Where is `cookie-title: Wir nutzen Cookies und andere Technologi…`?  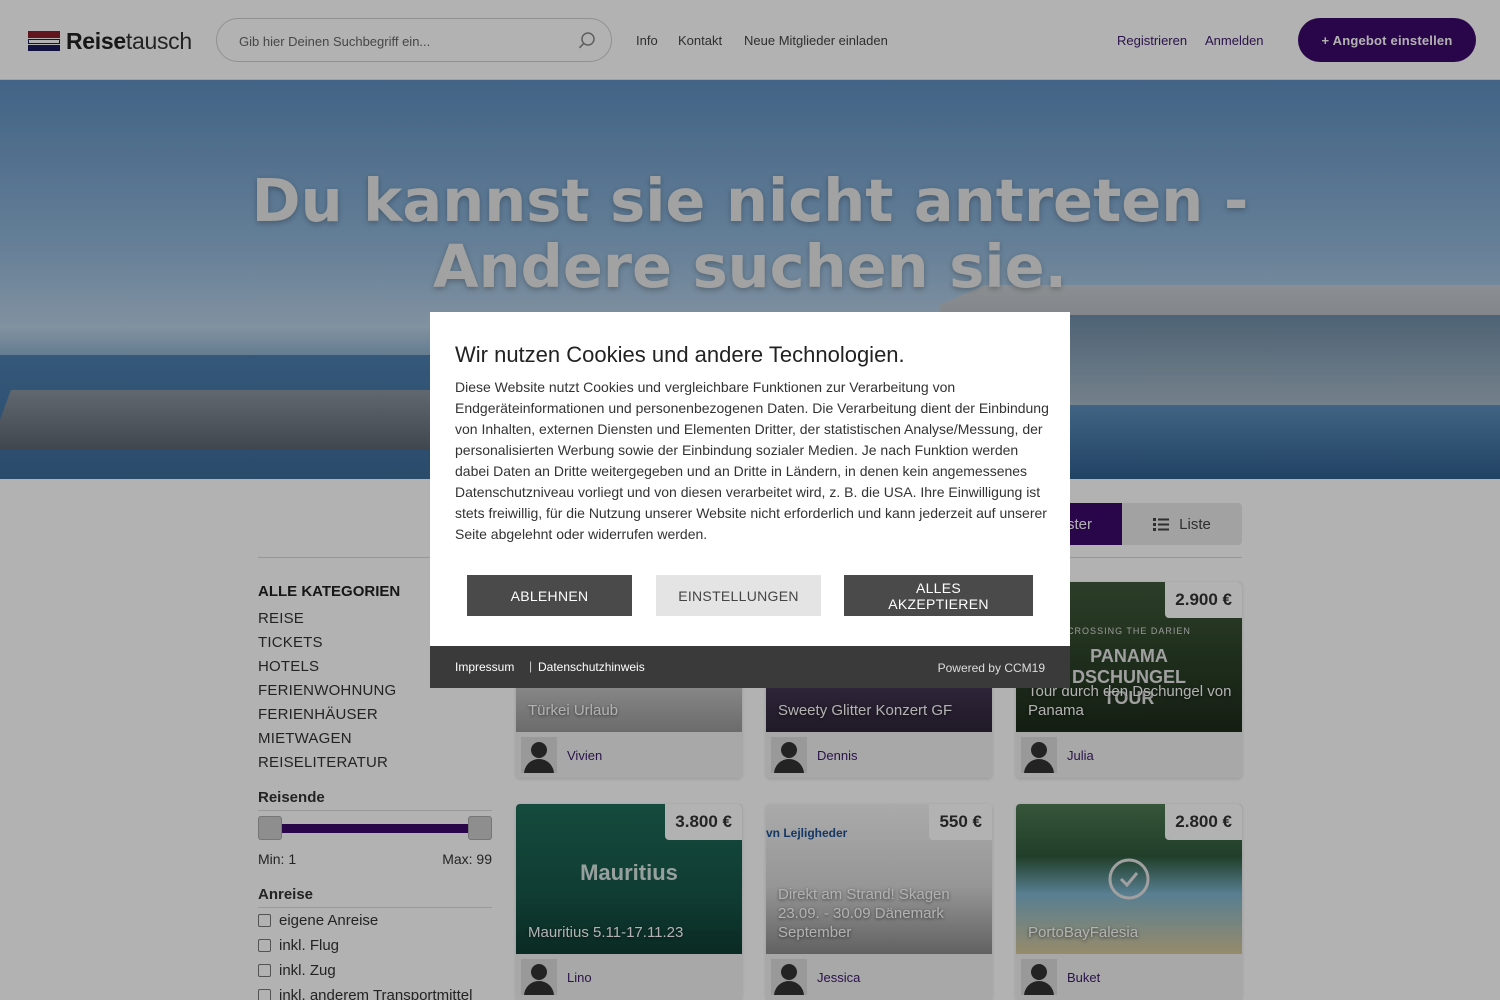
cookie-title: Wir nutzen Cookies und andere Technologi… is located at coordinates (680, 354).